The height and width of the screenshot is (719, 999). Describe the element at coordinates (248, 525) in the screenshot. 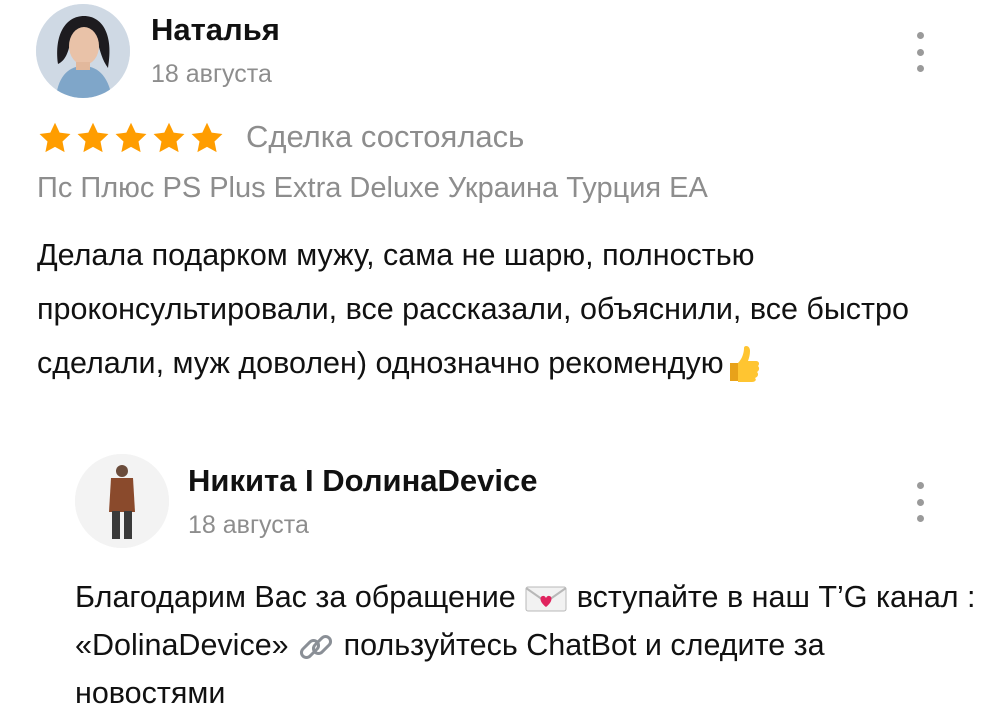

I see `reply-date: 18 августа` at that location.